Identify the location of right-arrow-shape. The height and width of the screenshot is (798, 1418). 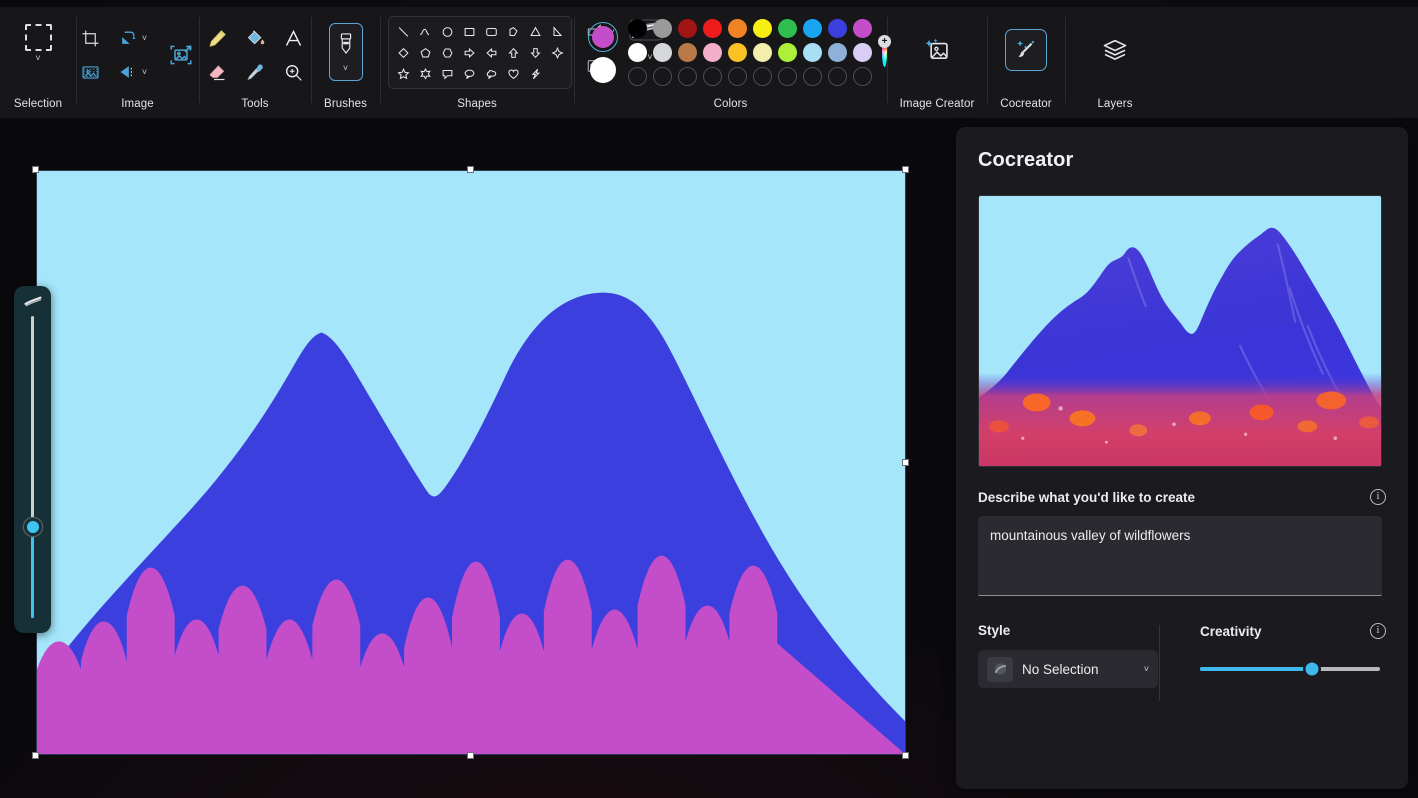
(469, 52).